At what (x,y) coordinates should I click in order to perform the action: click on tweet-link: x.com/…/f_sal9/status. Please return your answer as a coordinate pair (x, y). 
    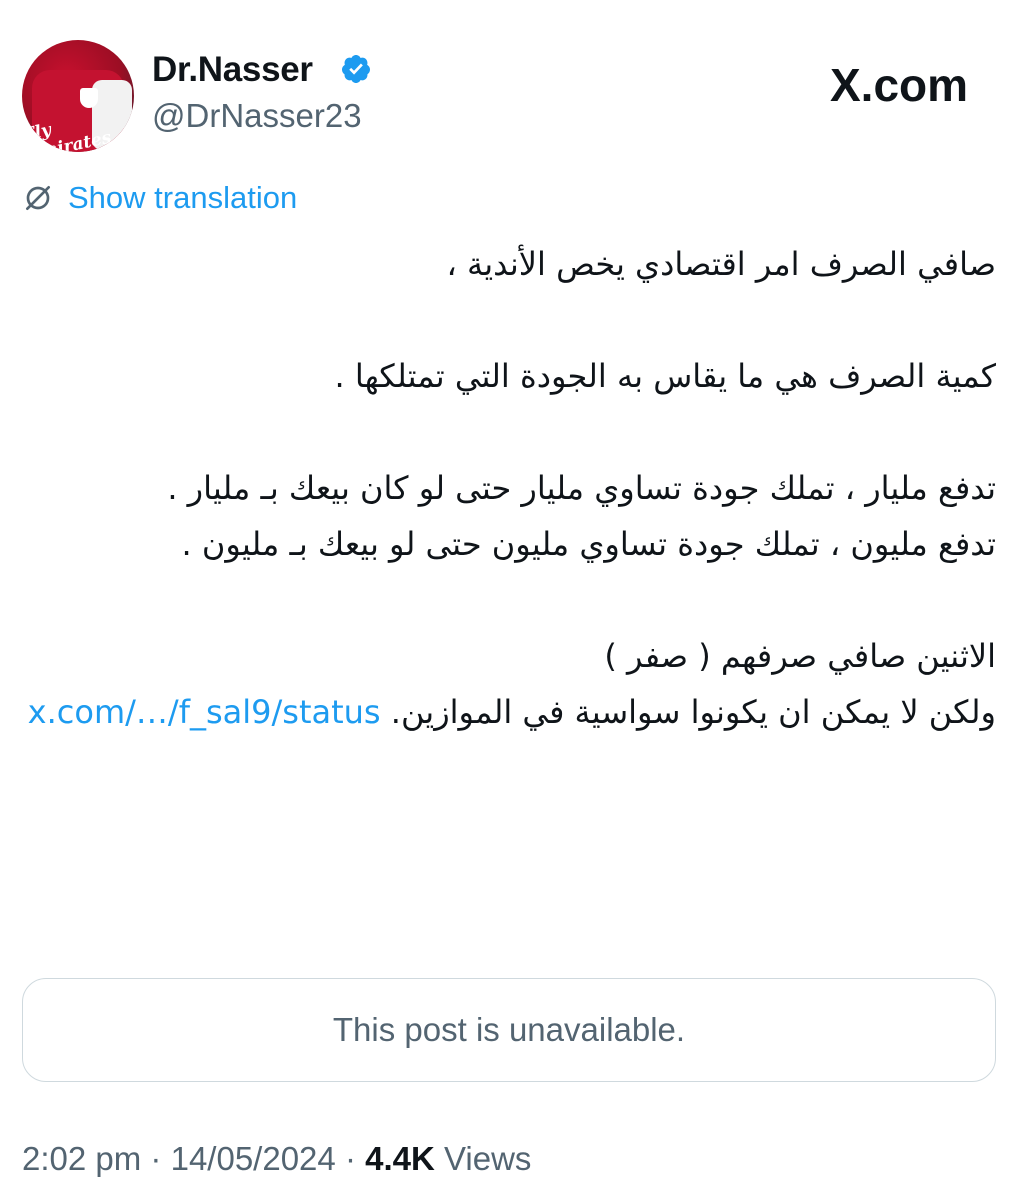
    Looking at the image, I should click on (204, 712).